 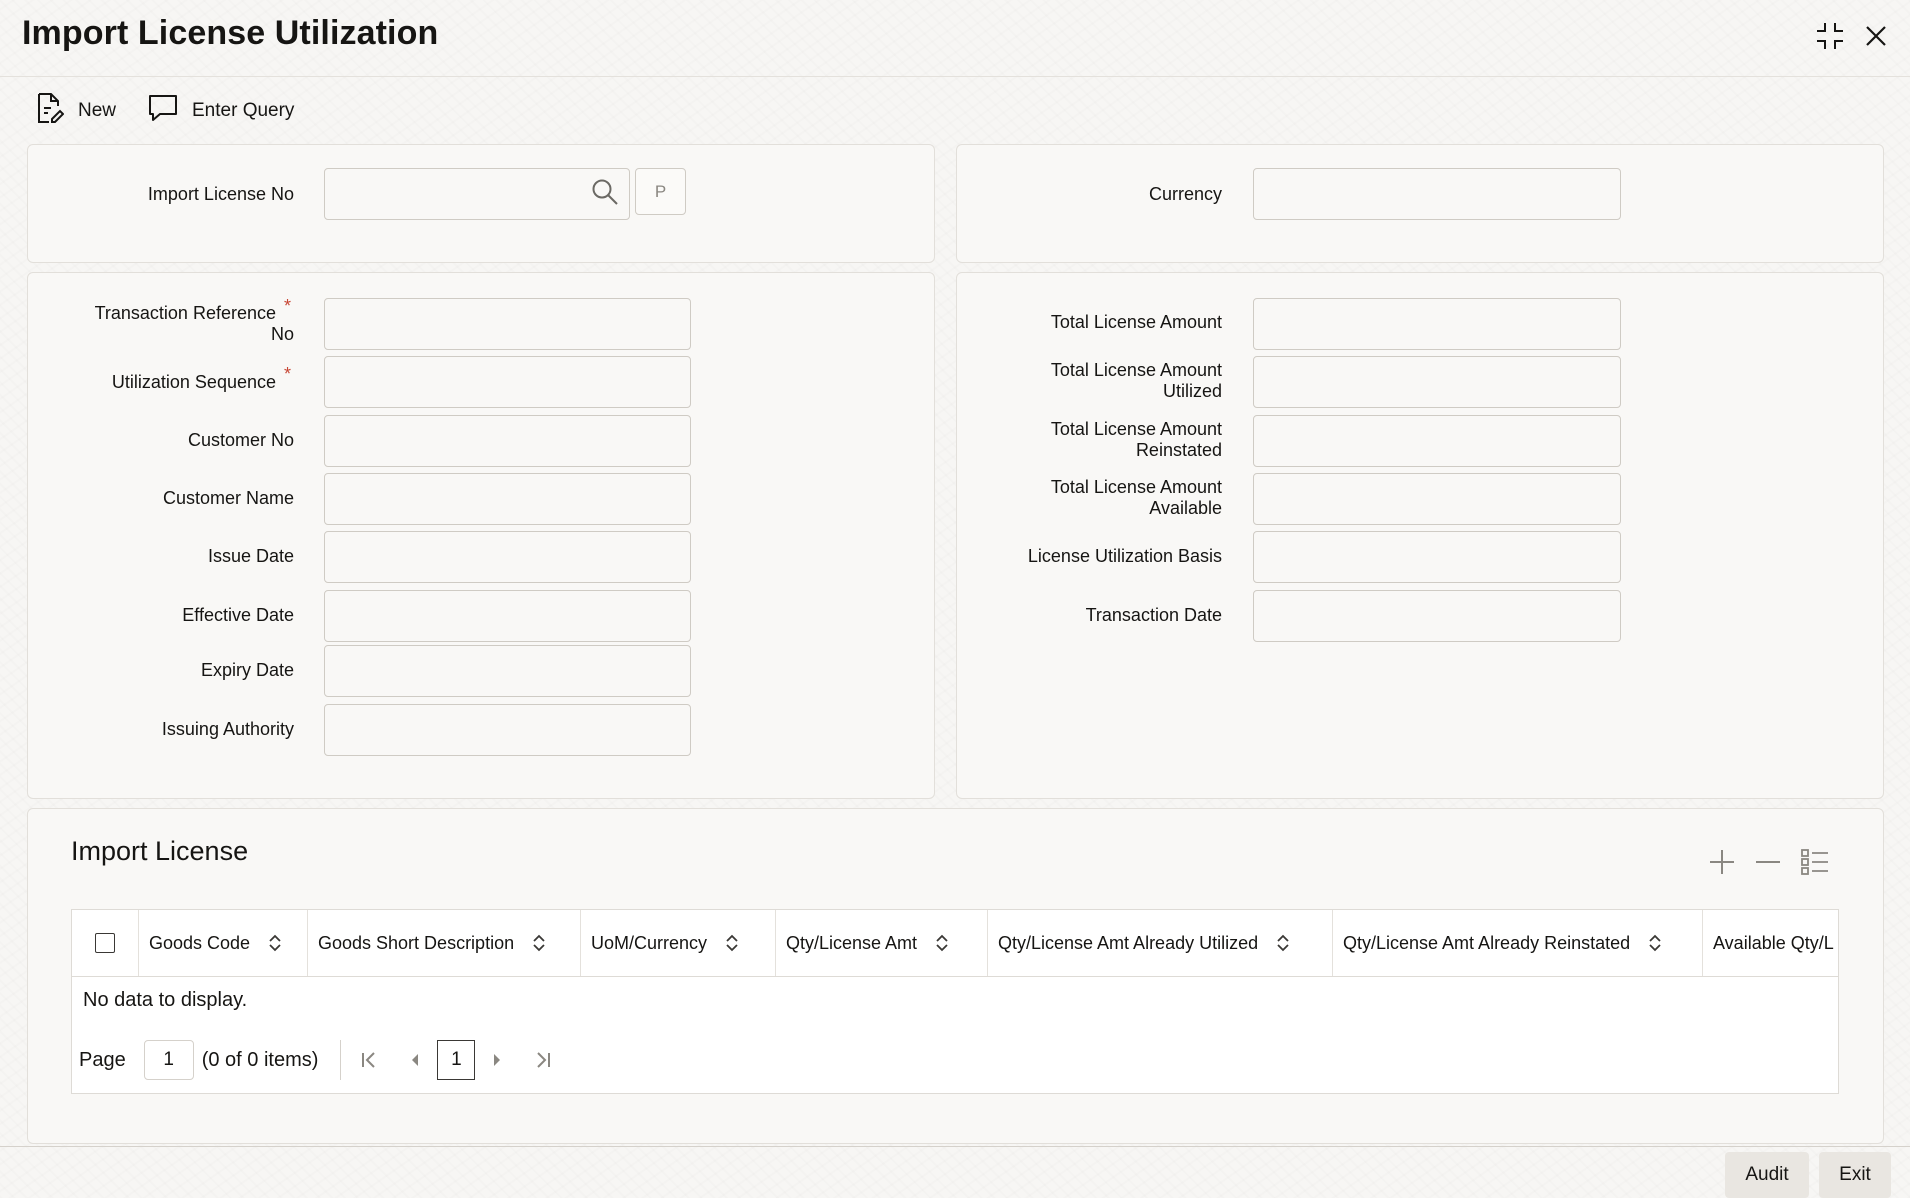 I want to click on column-label: UoM/Currency, so click(x=649, y=942).